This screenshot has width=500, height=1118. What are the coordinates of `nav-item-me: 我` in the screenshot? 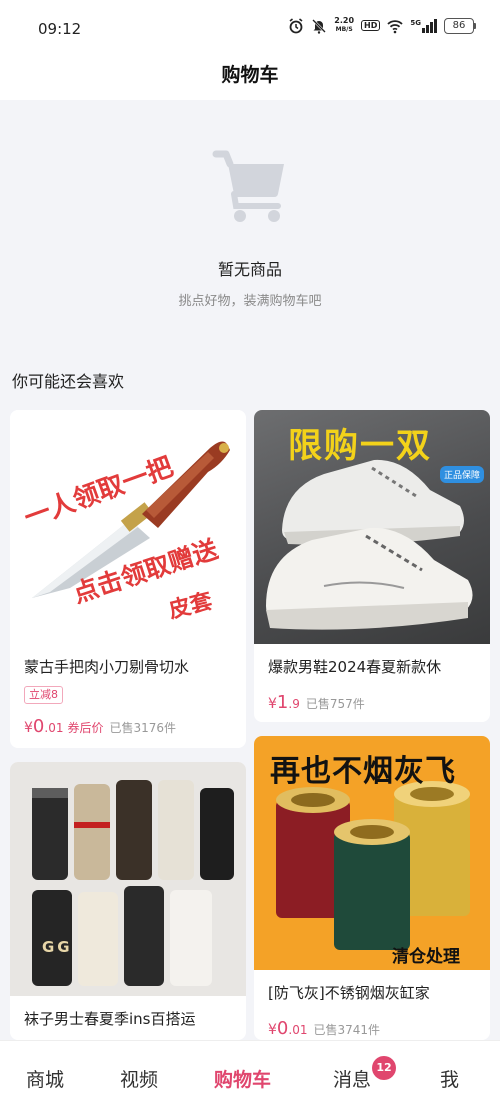 It's located at (449, 1078).